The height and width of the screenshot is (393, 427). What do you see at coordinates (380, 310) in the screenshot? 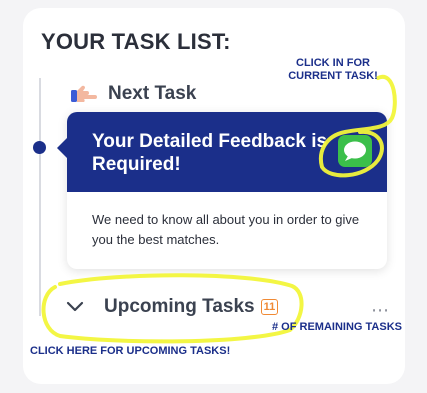
I see `more-options-icon: ⋯` at bounding box center [380, 310].